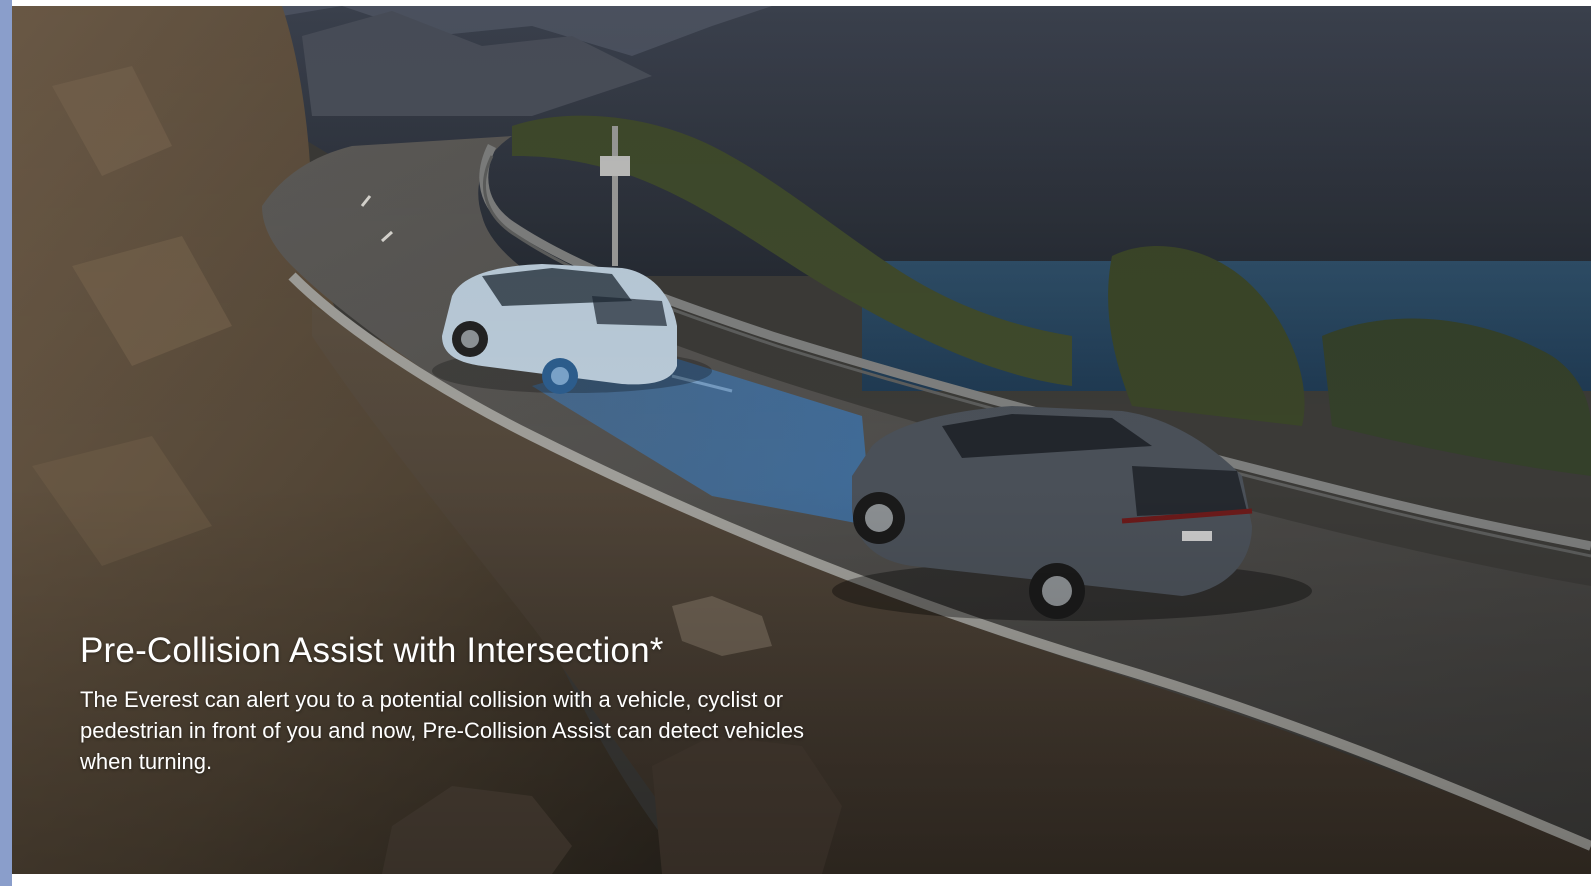  Describe the element at coordinates (6, 443) in the screenshot. I see `left-accent-bar` at that location.